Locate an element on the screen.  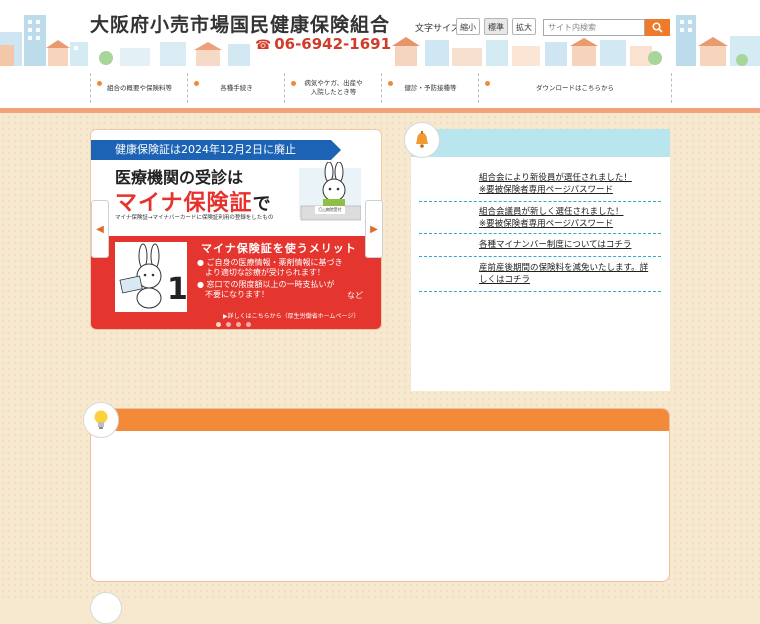
merit-line-3: ● 窓口での限度額以上の一時支払いが is located at coordinates (266, 284).